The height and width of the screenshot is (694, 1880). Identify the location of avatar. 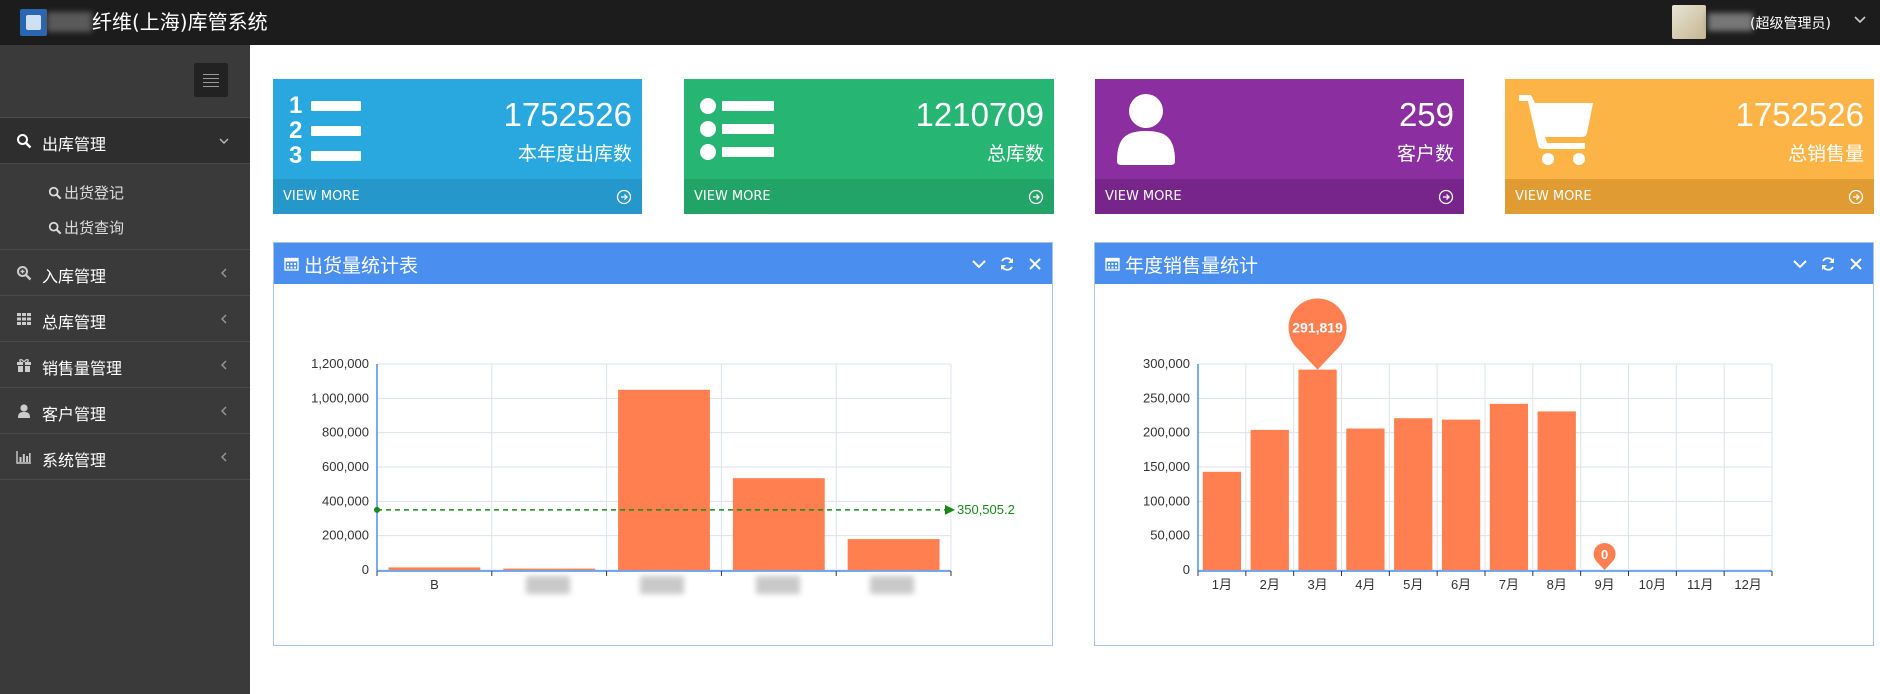
(1689, 22).